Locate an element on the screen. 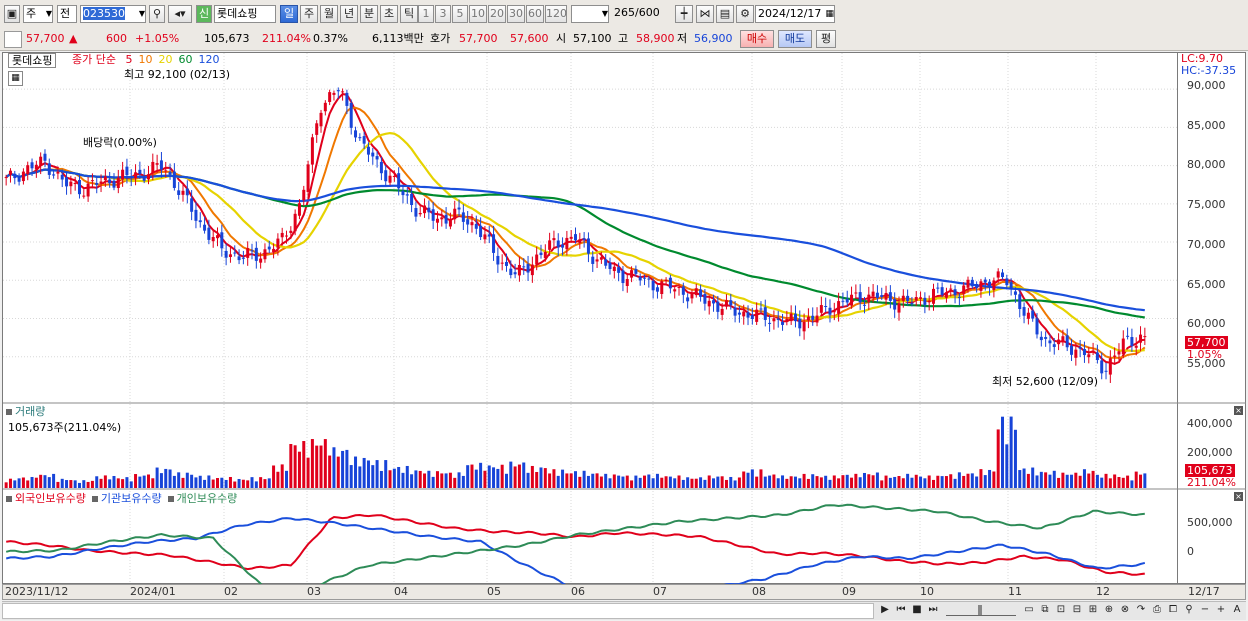 The height and width of the screenshot is (621, 1248). zoom-icon: ⚲ is located at coordinates (1189, 610).